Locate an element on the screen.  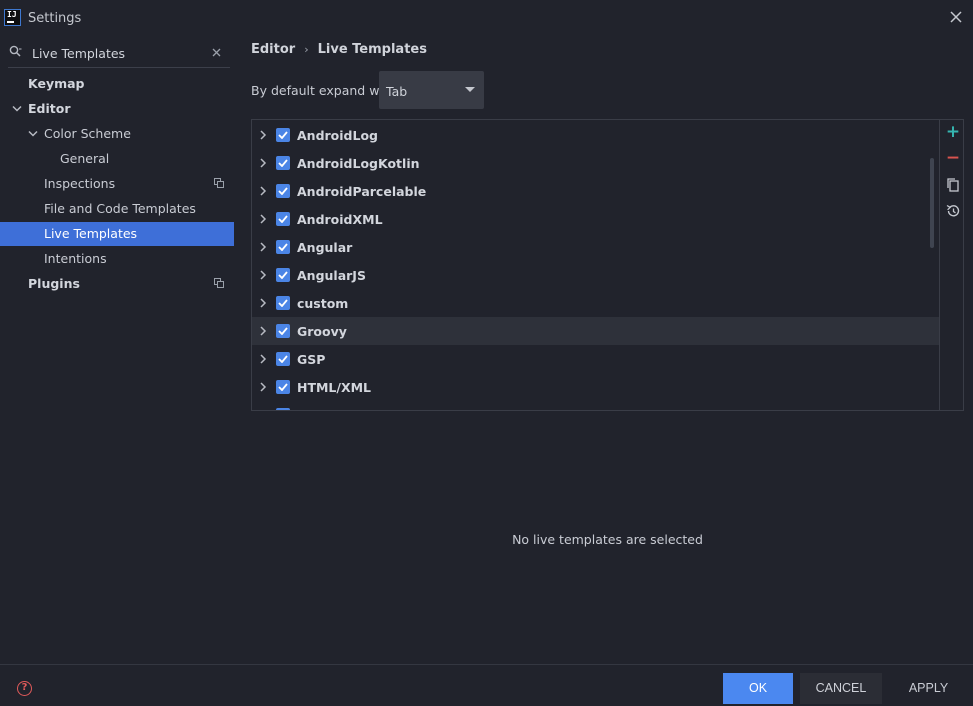
template-group-name: AndroidLog is located at coordinates (338, 135).